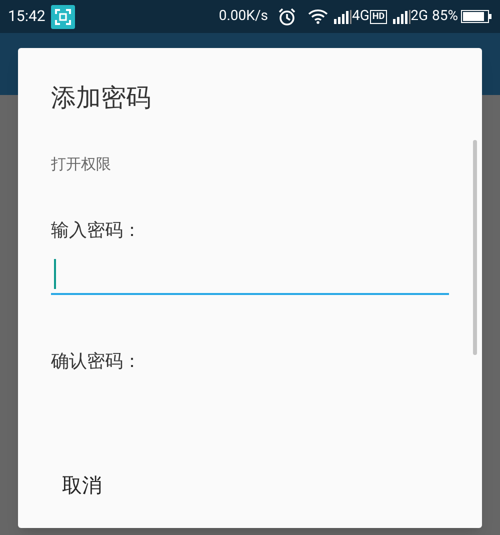 This screenshot has height=535, width=500. I want to click on alarm-icon, so click(287, 17).